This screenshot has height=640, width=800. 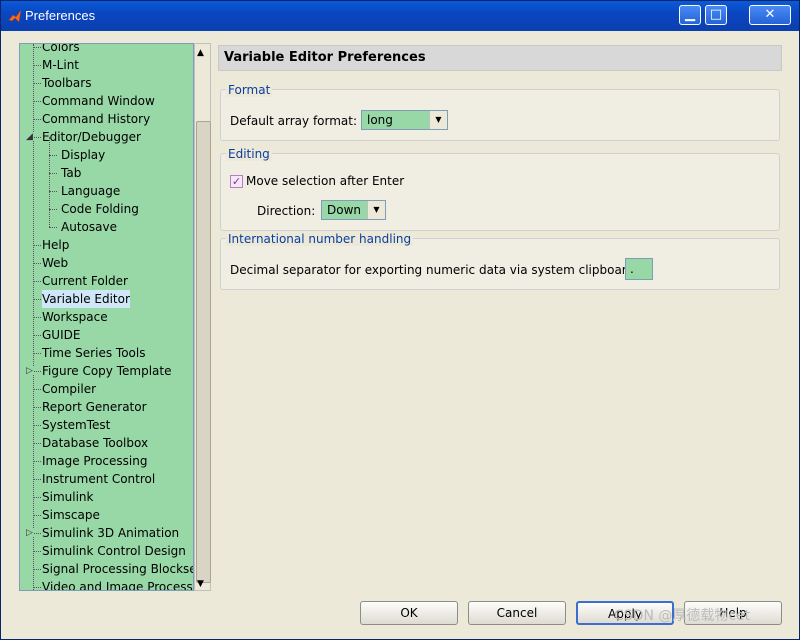 What do you see at coordinates (111, 533) in the screenshot?
I see `tree-item-label: Simulink 3D Animation` at bounding box center [111, 533].